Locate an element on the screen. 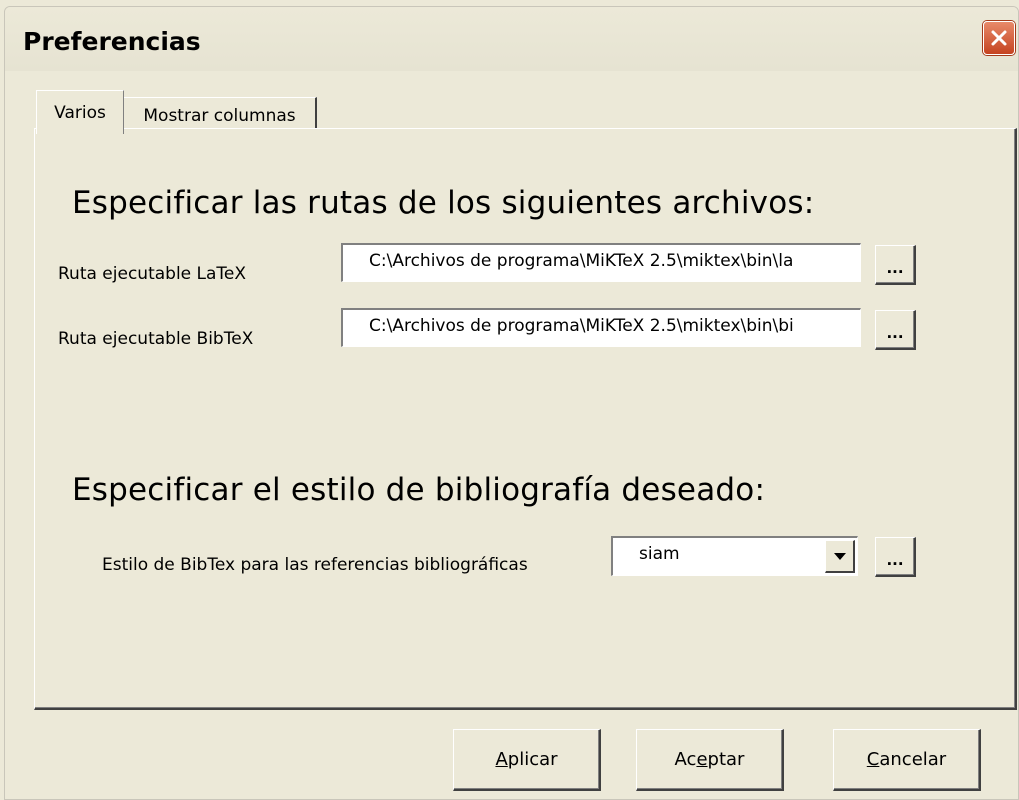  accept-button: Ac e ptar is located at coordinates (710, 760).